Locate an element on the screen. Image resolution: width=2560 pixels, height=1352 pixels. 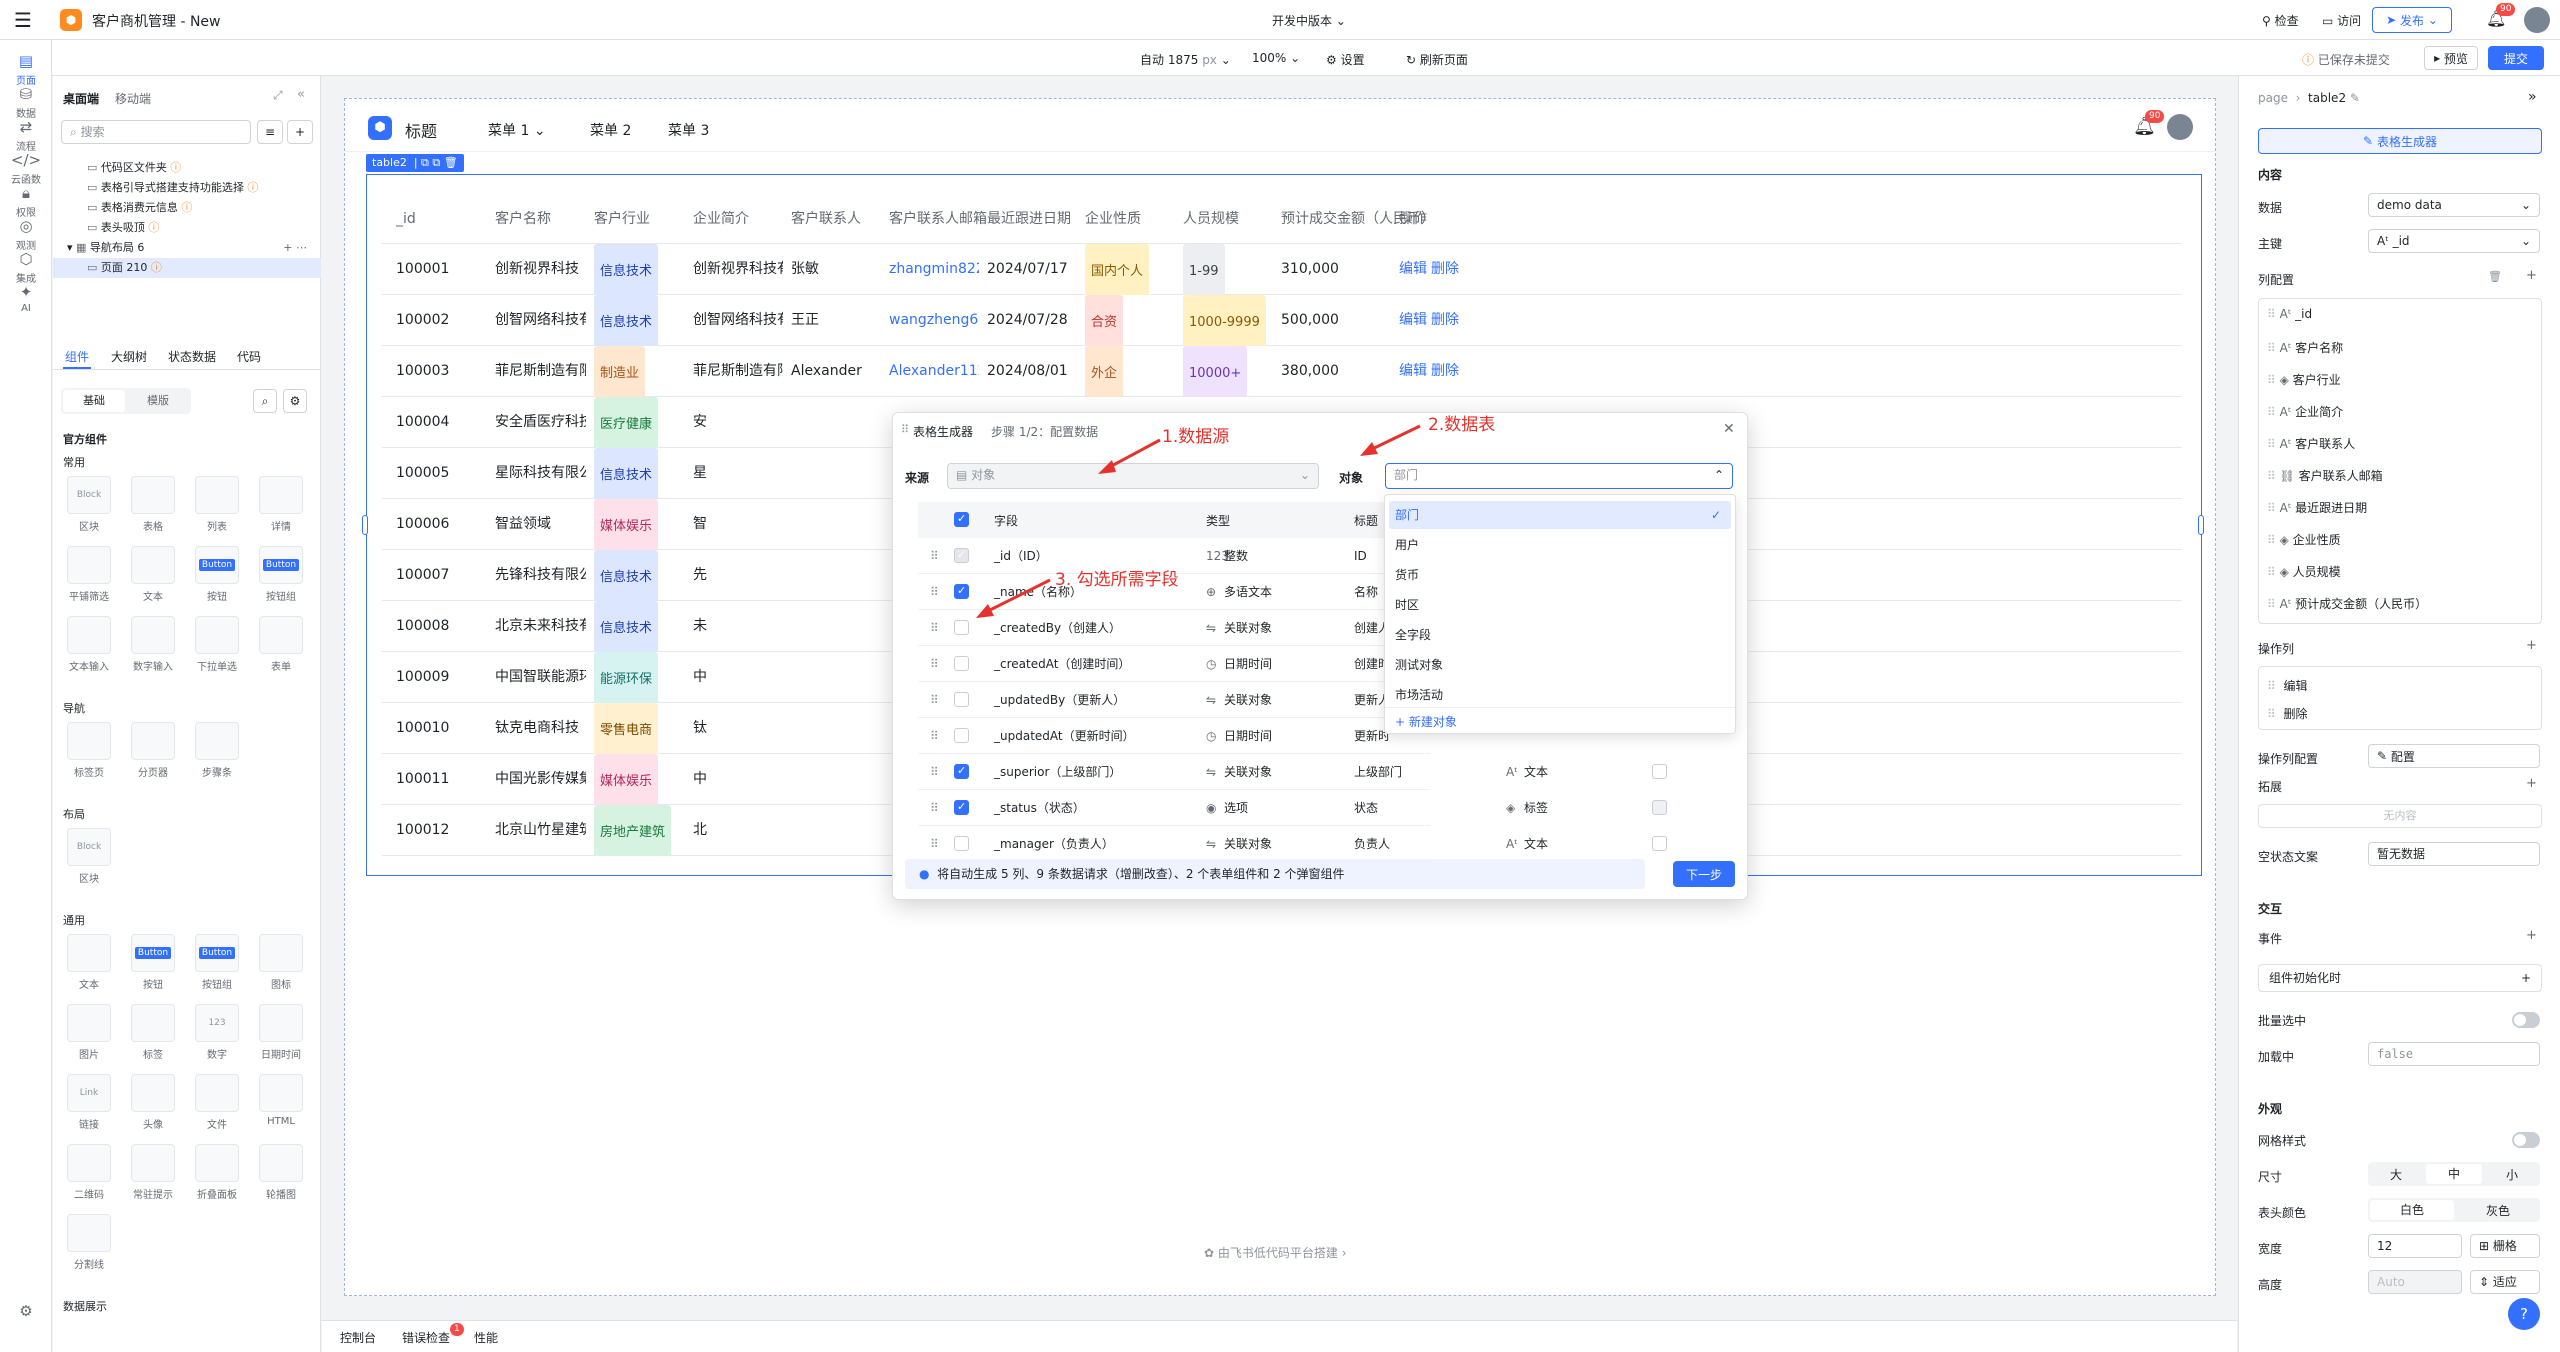
content-section: 内容 is located at coordinates (2270, 175).